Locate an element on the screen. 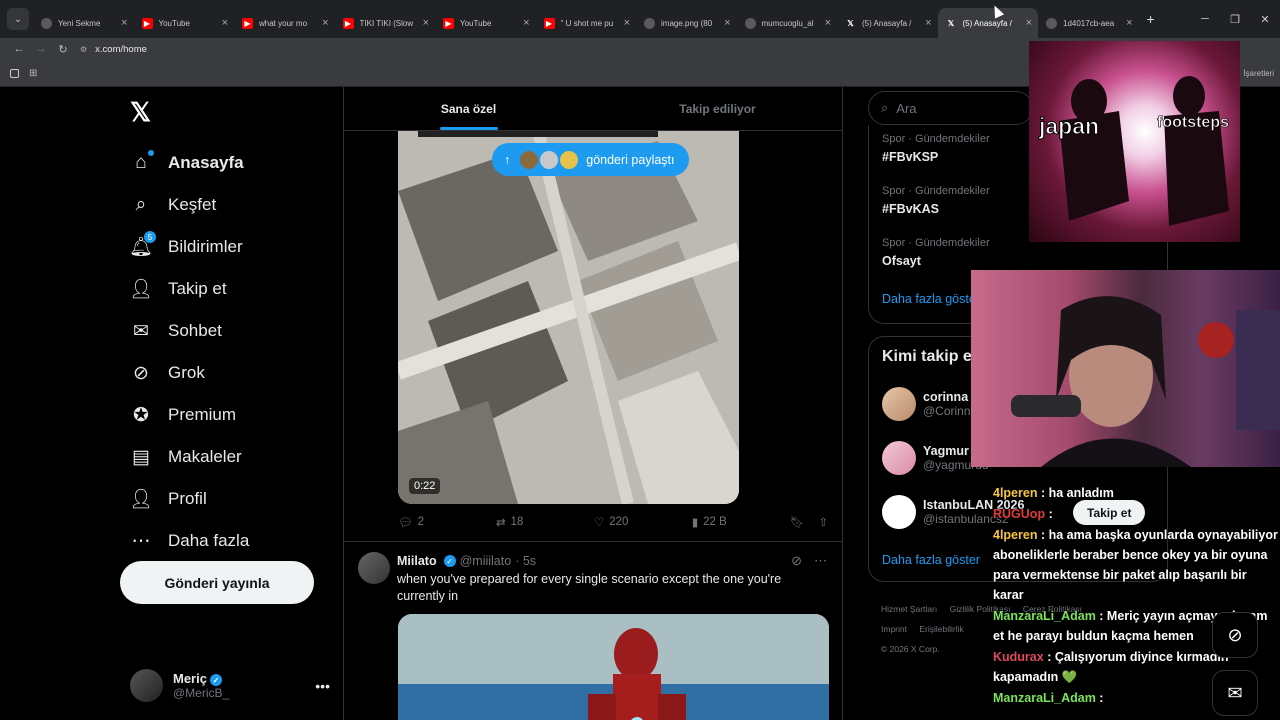  sidebar-item-sohbet: ✉ Sohbet is located at coordinates (189, 331).